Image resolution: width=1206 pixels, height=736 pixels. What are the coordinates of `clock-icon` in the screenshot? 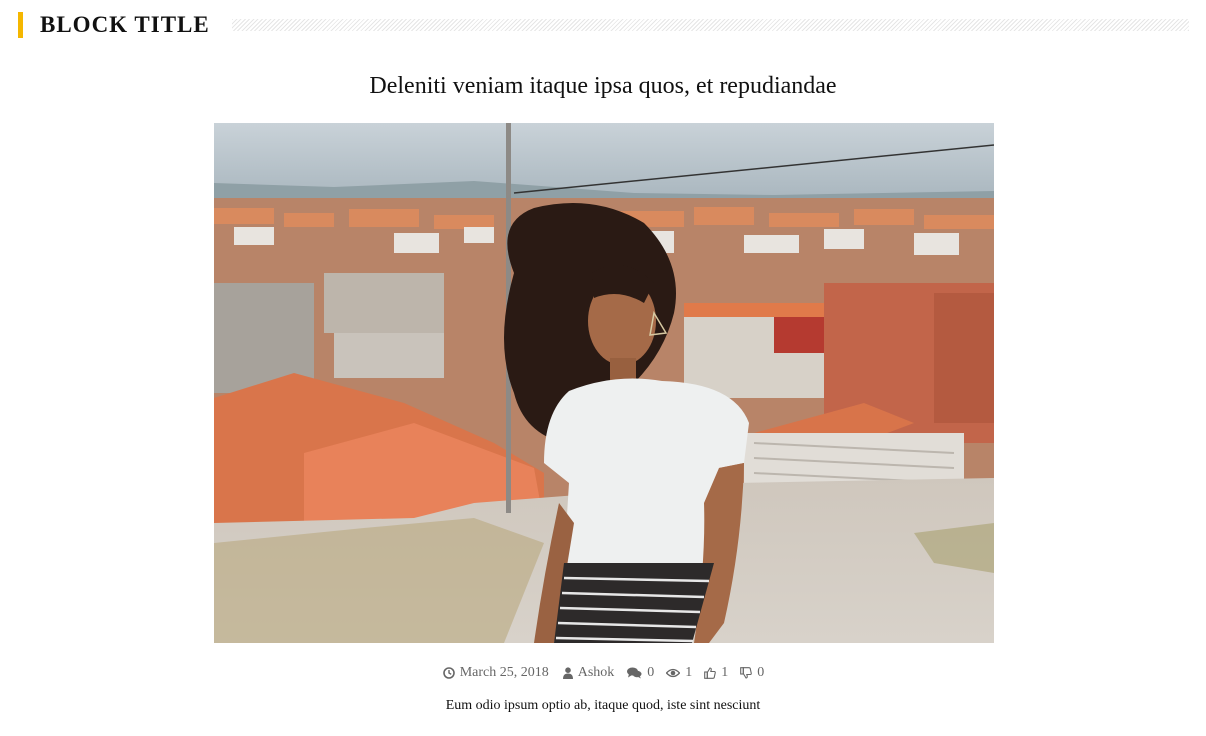 It's located at (448, 673).